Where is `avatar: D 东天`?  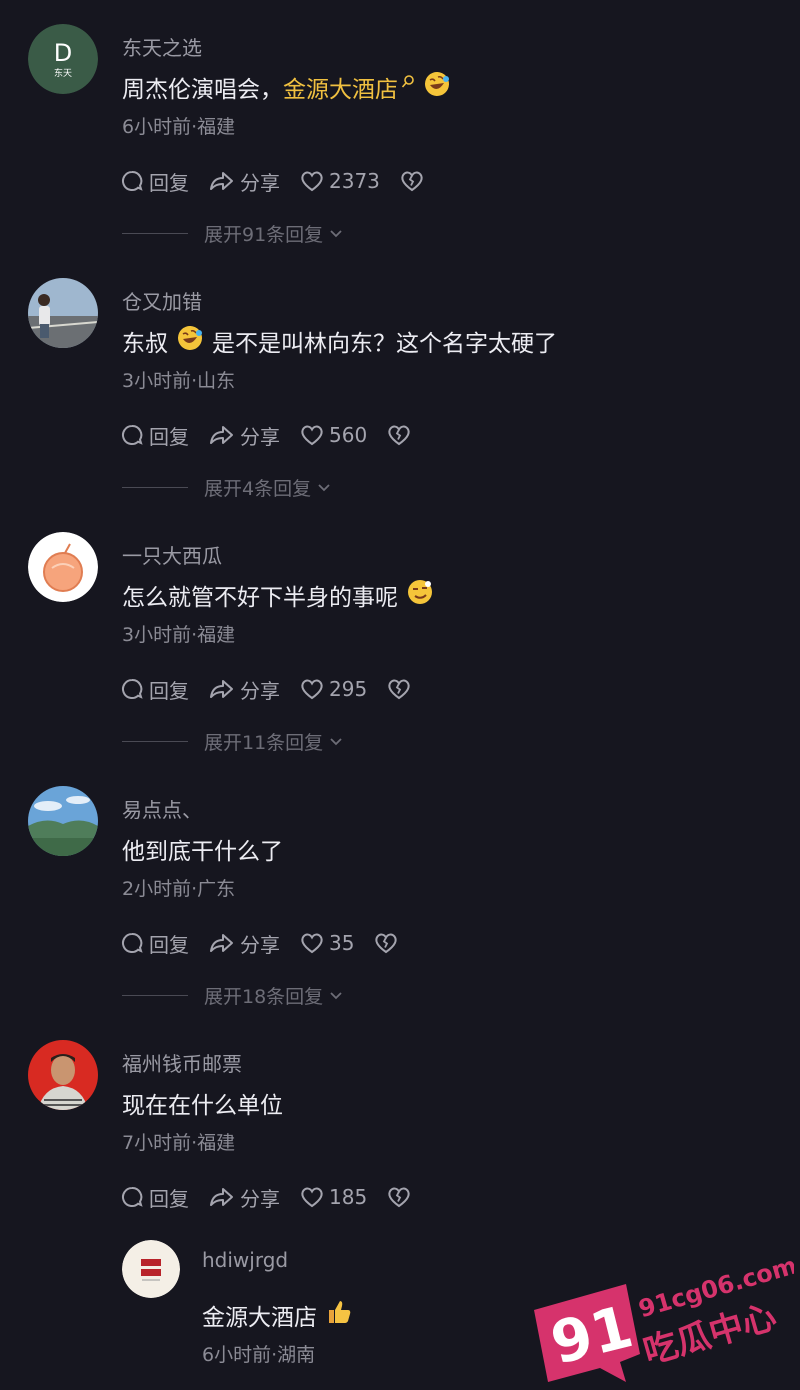 avatar: D 东天 is located at coordinates (63, 59).